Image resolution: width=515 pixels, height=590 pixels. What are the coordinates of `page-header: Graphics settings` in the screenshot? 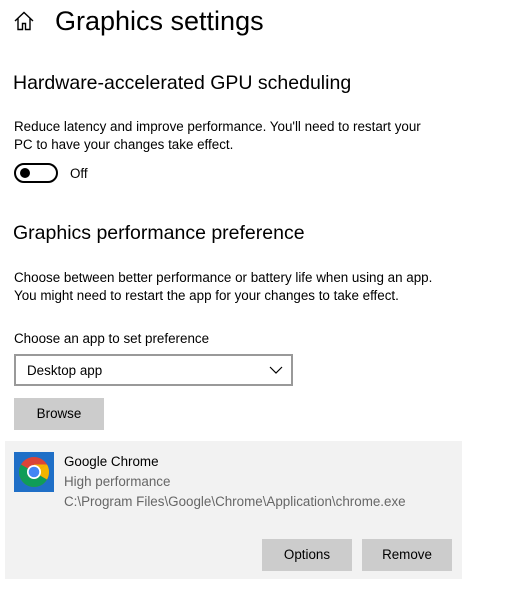 It's located at (257, 22).